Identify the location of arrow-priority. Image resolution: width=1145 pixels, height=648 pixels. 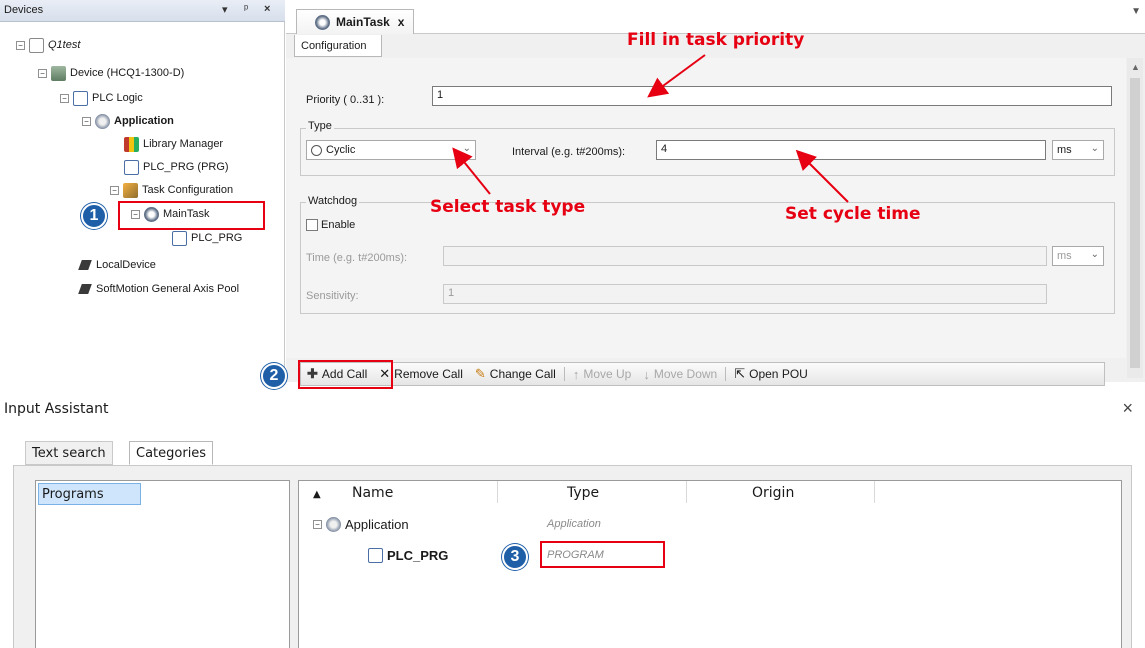
(676, 76).